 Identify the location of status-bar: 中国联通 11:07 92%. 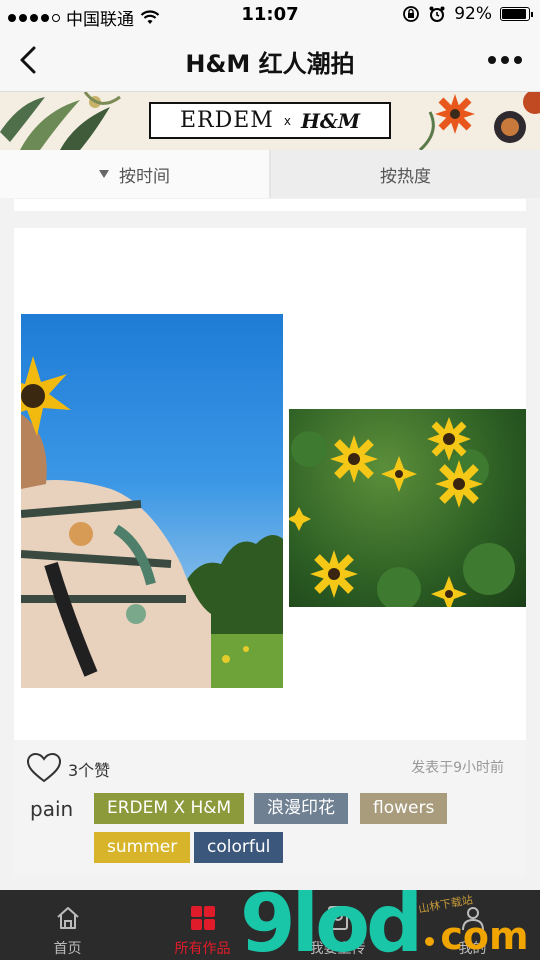
(270, 15).